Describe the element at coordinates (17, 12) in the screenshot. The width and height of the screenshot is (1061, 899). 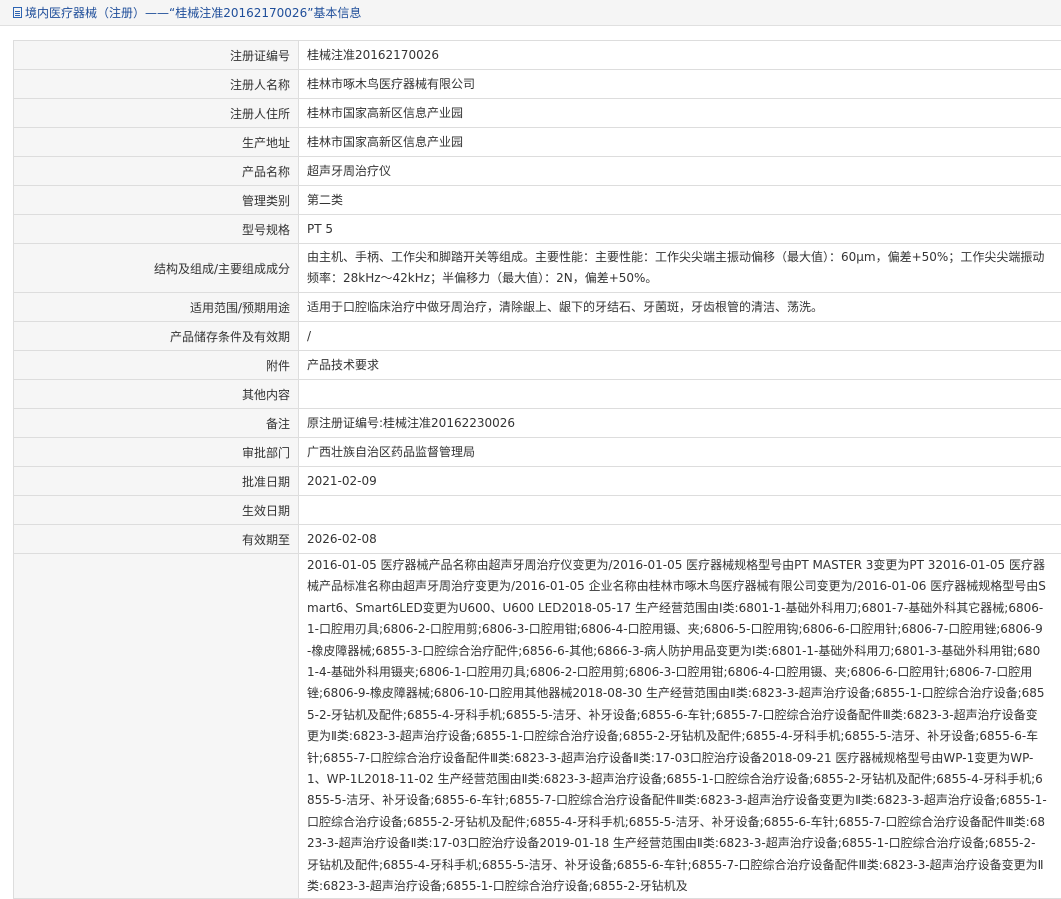
I see `document-icon` at that location.